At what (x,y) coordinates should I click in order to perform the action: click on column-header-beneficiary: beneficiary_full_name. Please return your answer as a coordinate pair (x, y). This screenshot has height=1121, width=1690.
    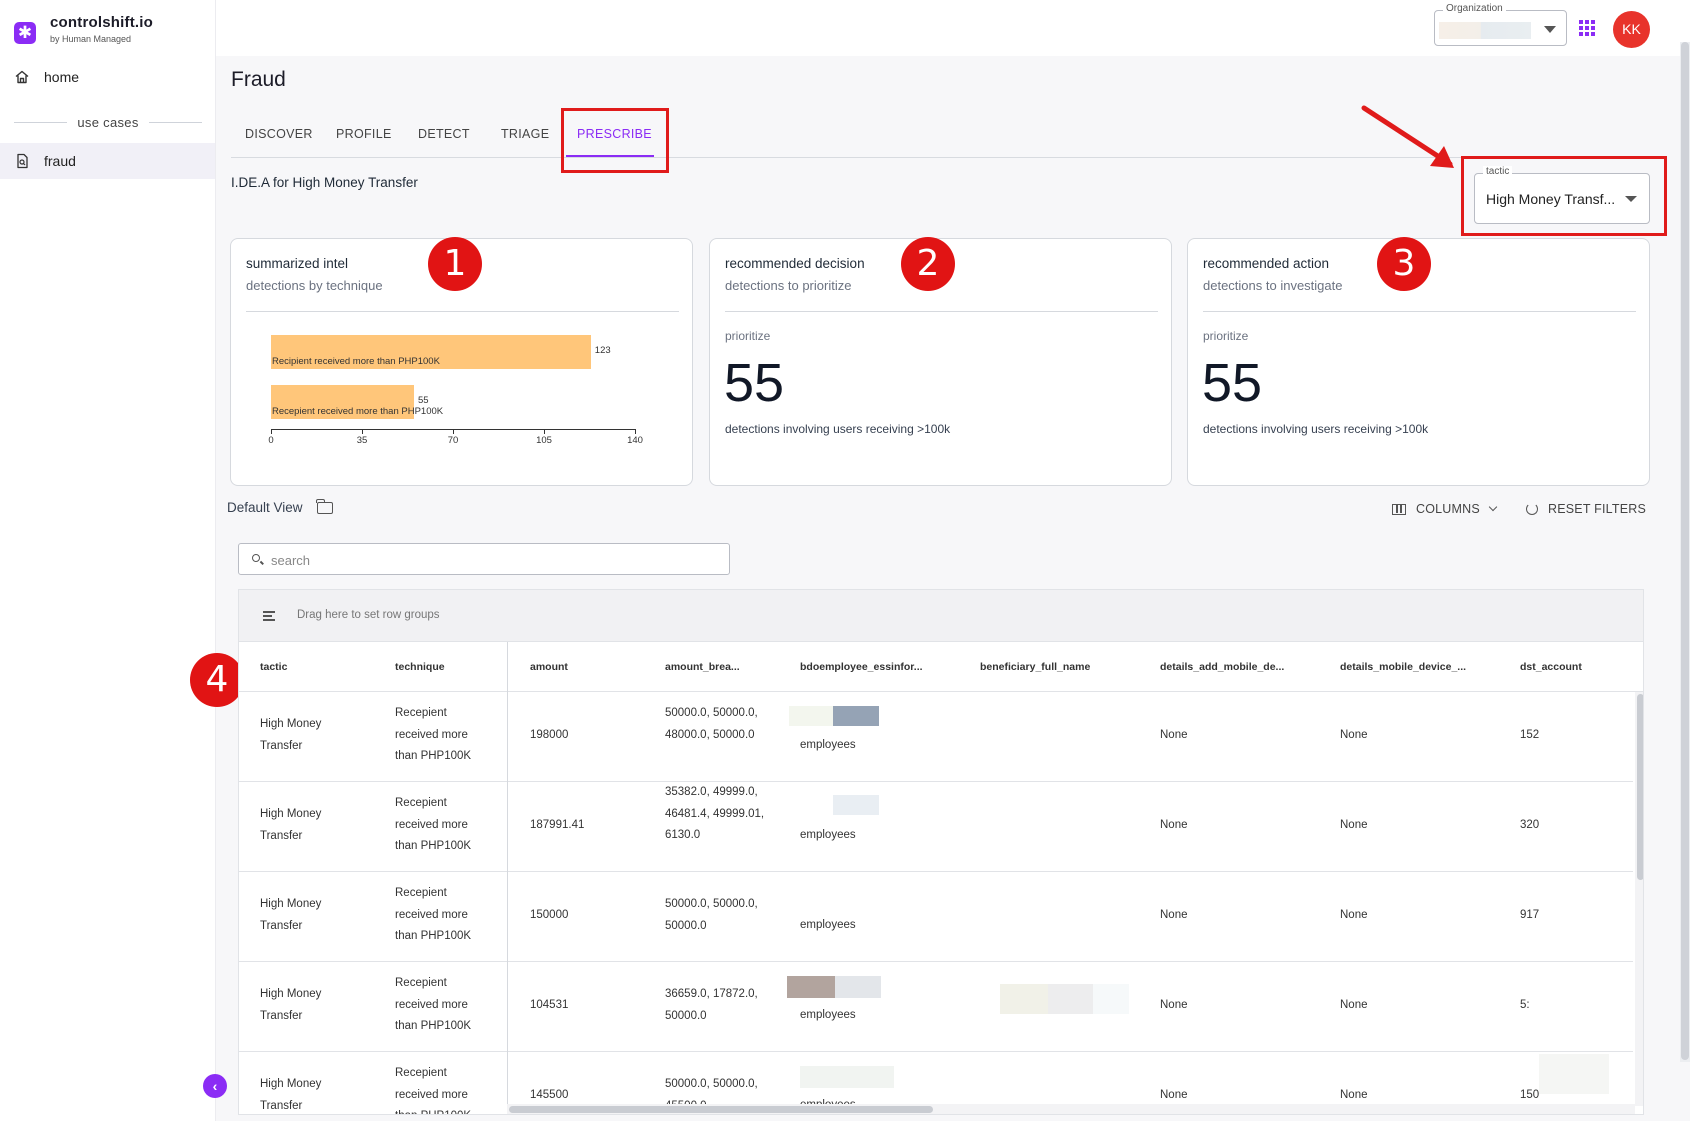
    Looking at the image, I should click on (1035, 667).